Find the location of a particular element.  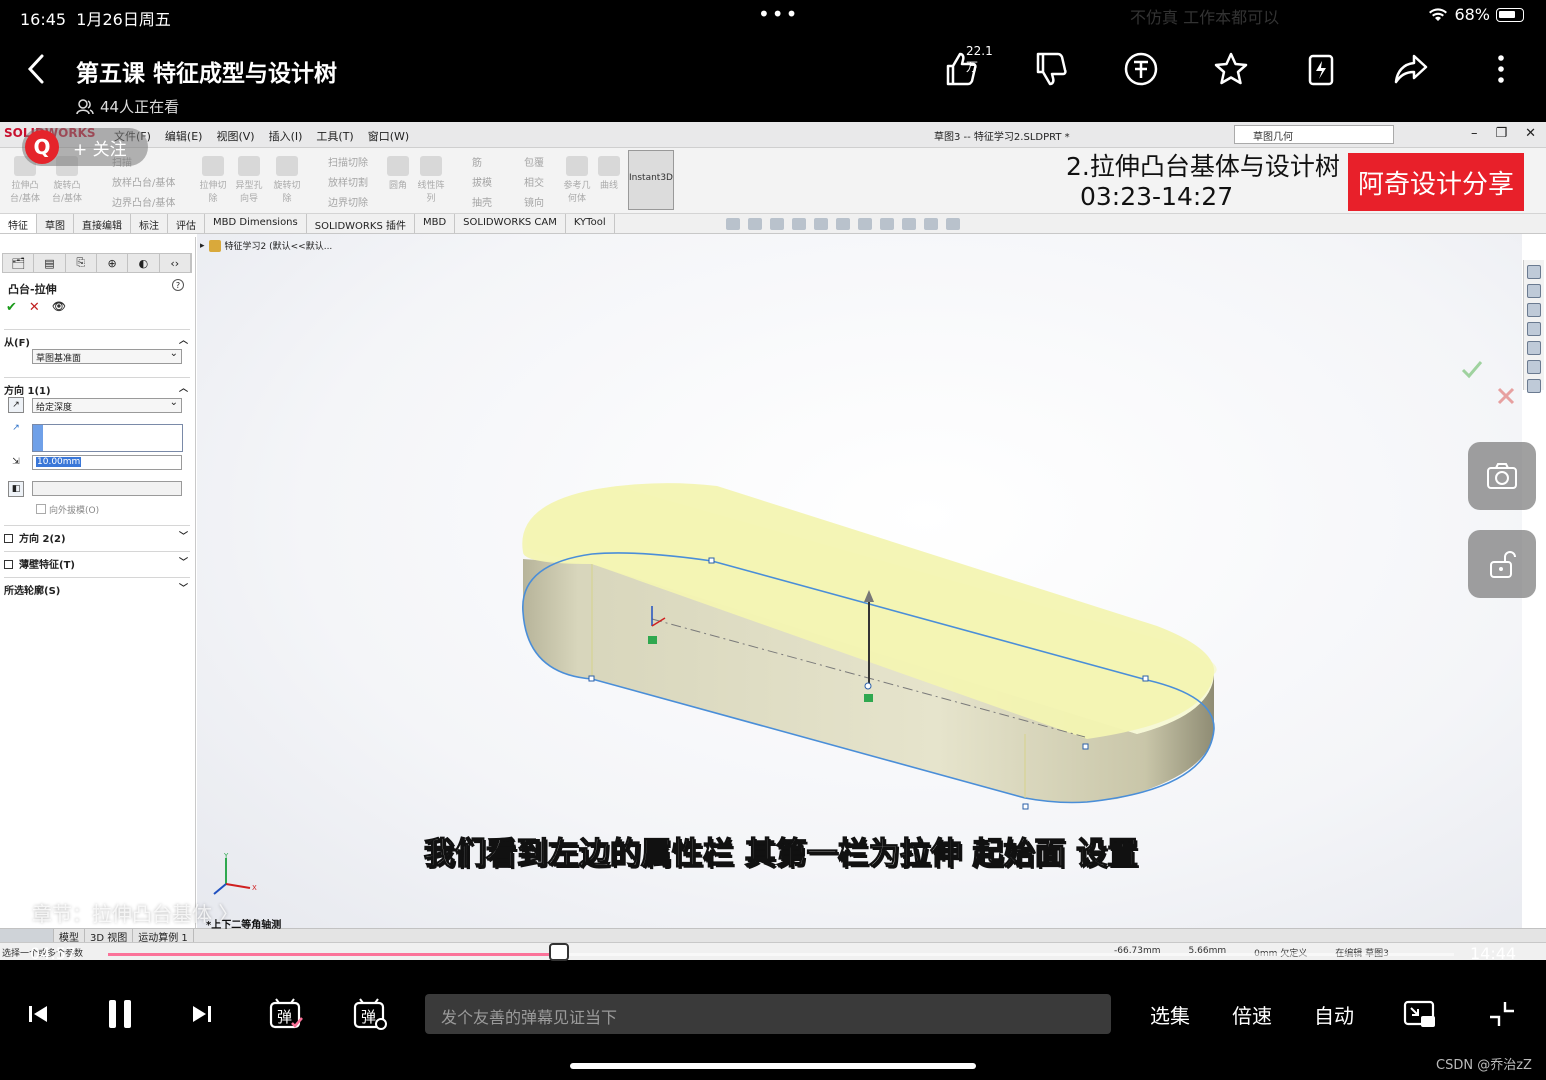

tab-direct-edit: 直接编辑 is located at coordinates (102, 223).